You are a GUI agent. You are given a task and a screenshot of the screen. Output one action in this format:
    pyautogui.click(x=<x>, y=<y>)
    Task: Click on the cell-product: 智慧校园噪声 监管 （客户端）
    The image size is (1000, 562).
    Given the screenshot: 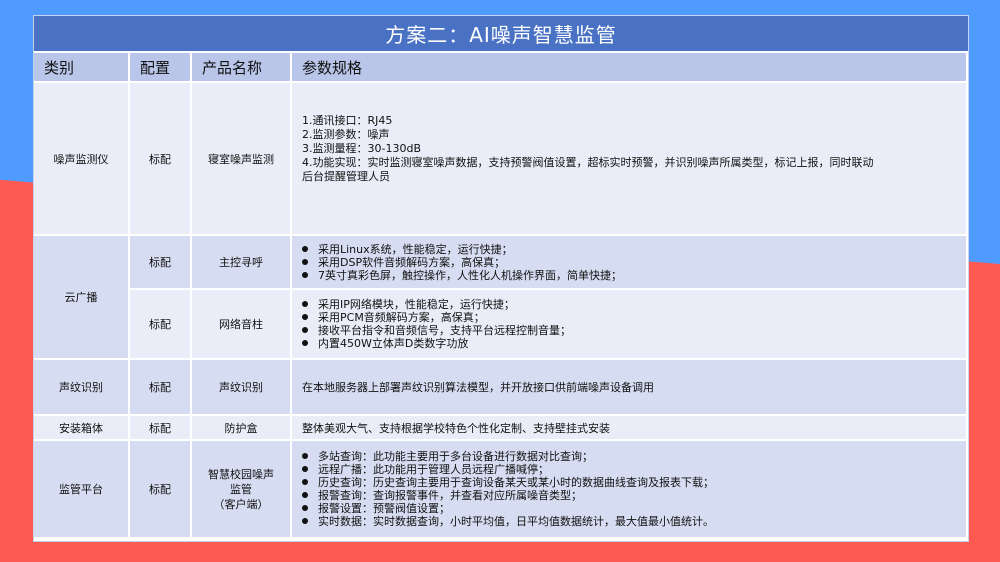 What is the action you would take?
    pyautogui.click(x=241, y=489)
    